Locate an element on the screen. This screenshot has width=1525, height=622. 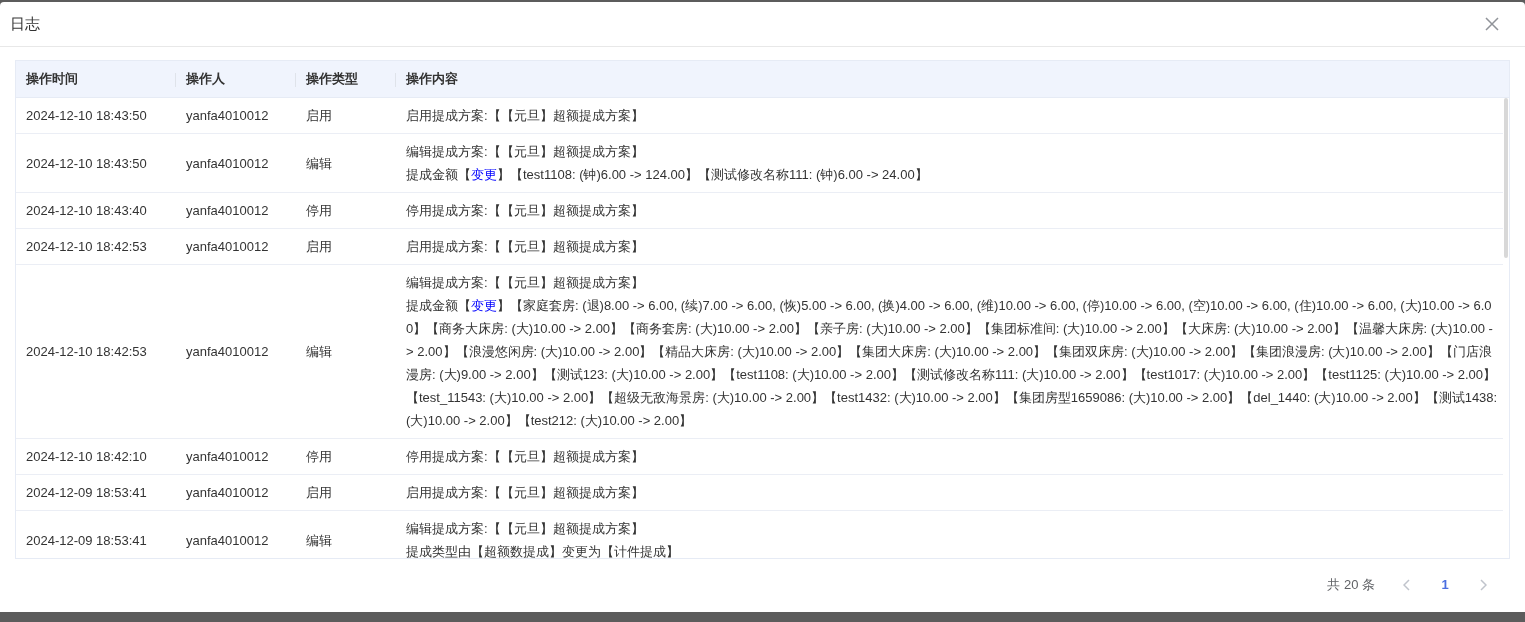
prev-page-icon is located at coordinates (1407, 585).